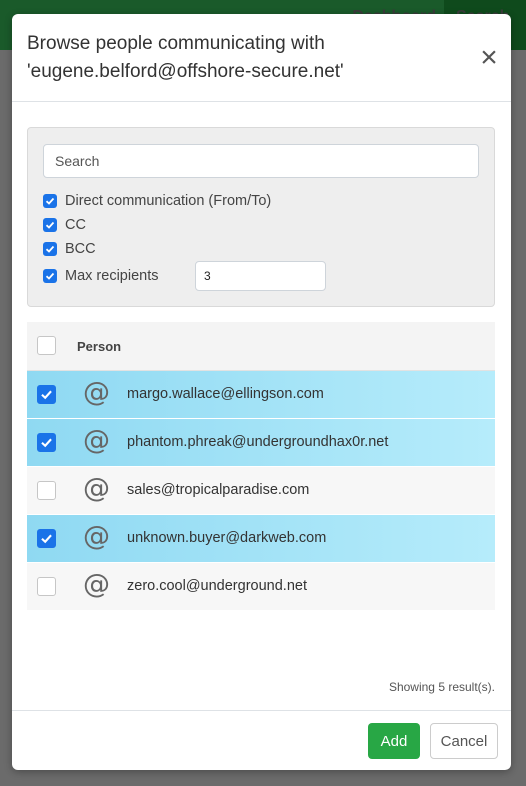 The height and width of the screenshot is (786, 526). I want to click on max-recipients-label: Max recipients, so click(112, 276).